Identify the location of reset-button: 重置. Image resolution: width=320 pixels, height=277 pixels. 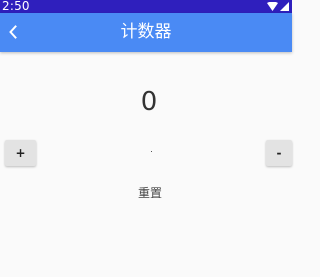
(150, 193).